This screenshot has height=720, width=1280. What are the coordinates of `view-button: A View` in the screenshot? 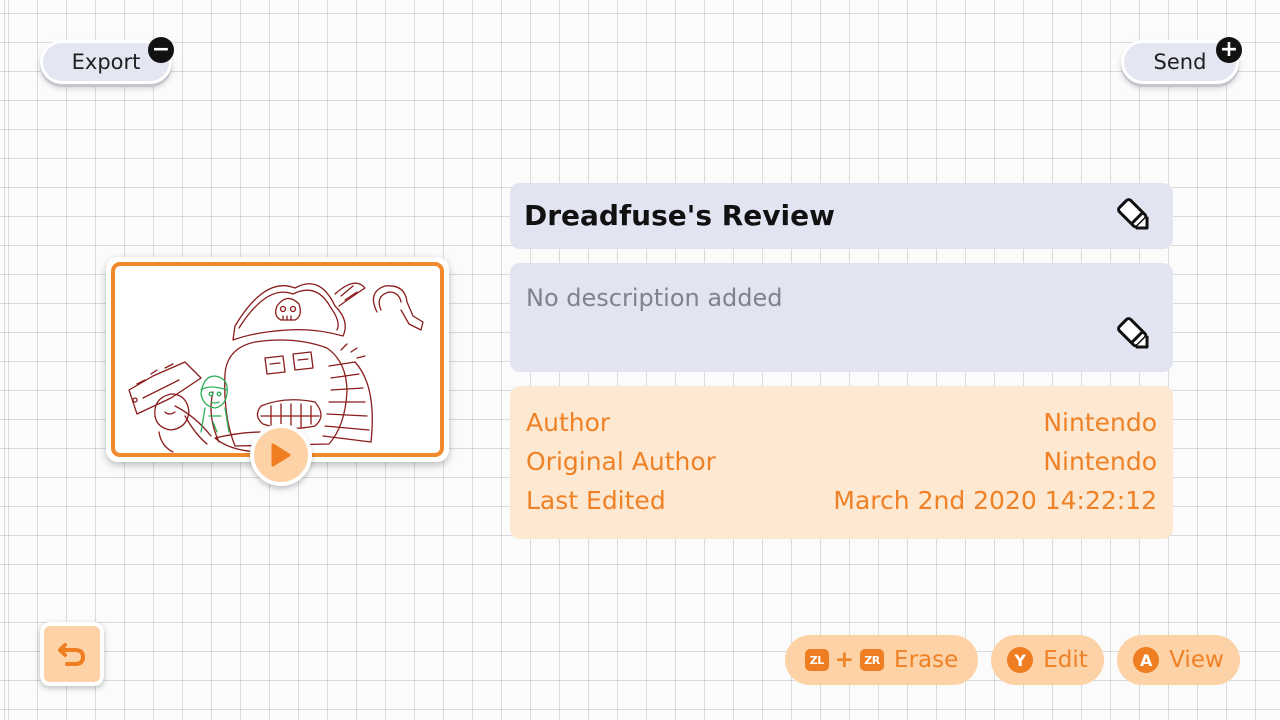 It's located at (1178, 660).